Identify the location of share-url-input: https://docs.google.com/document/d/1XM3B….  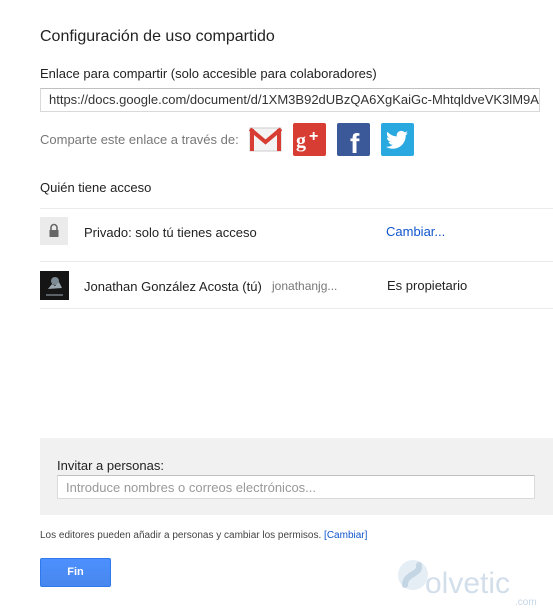
(290, 100).